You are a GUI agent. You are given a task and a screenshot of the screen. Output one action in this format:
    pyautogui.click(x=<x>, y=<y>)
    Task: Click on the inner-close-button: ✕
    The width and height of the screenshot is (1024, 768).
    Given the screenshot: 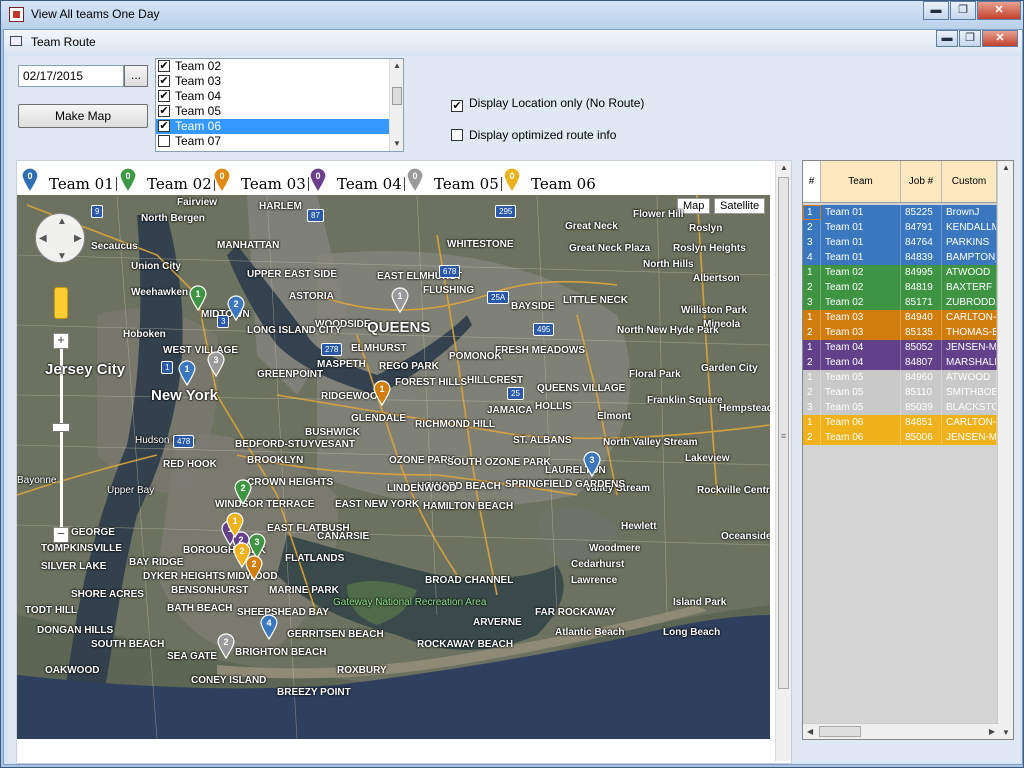 What is the action you would take?
    pyautogui.click(x=1000, y=38)
    